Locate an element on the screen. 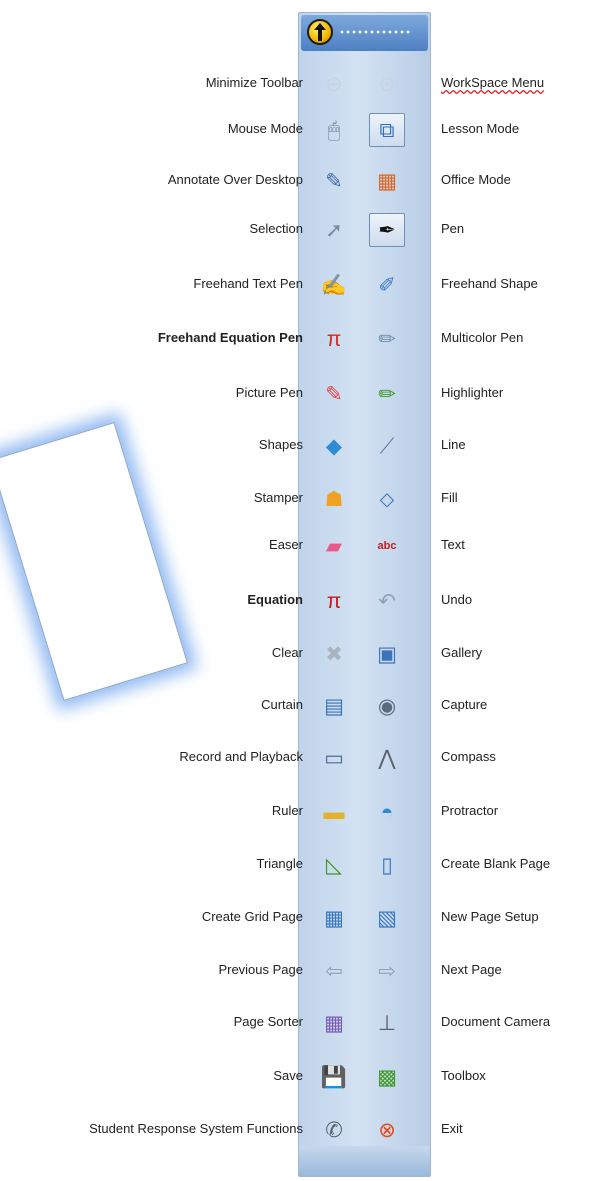 This screenshot has width=589, height=1181. toolbar-row: Save 💾 ▩ Toolbox is located at coordinates (294, 1077).